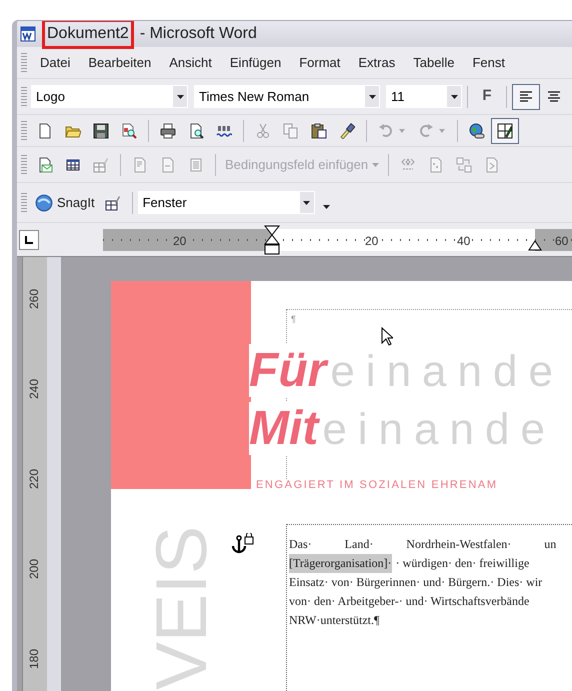 The width and height of the screenshot is (572, 691). What do you see at coordinates (487, 97) in the screenshot?
I see `bold-button: F` at bounding box center [487, 97].